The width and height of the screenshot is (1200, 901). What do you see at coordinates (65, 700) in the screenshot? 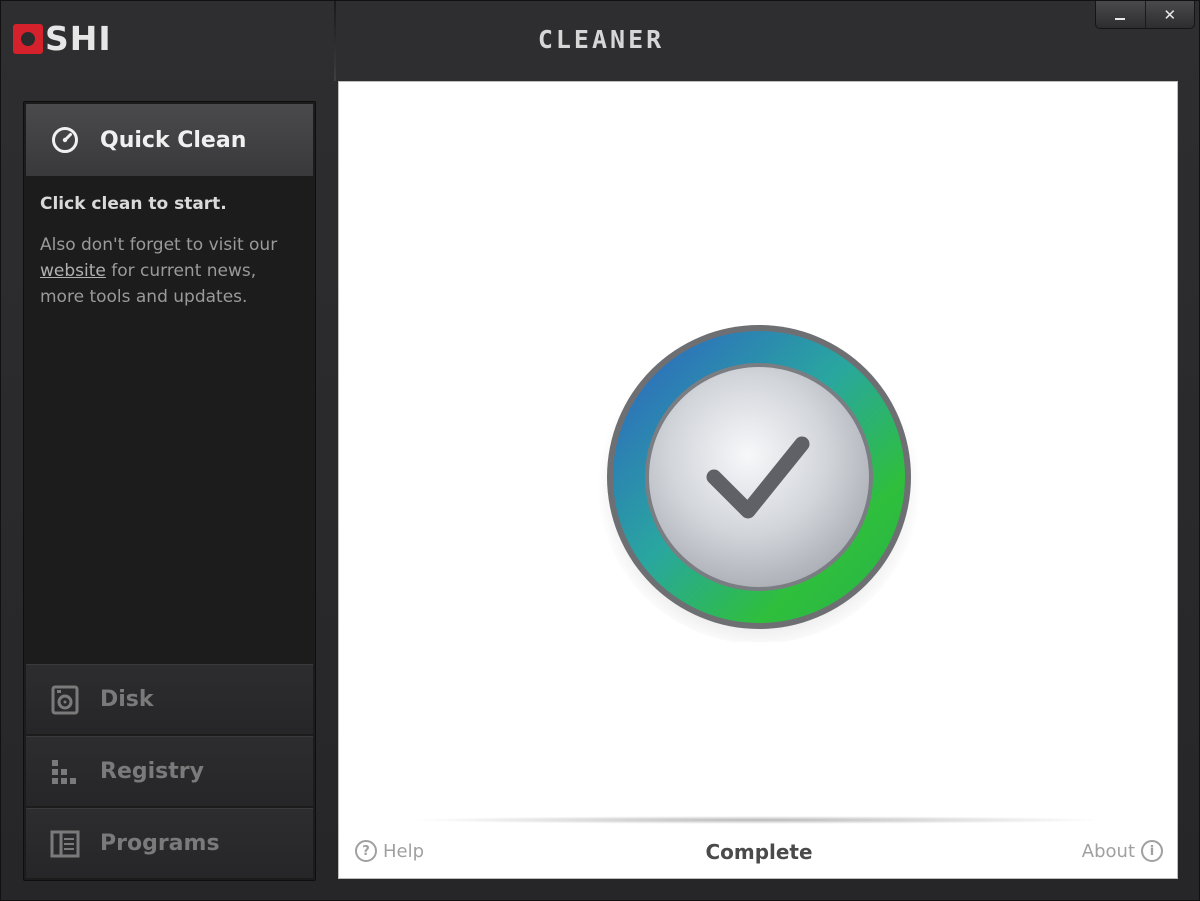
I see `disk-icon` at bounding box center [65, 700].